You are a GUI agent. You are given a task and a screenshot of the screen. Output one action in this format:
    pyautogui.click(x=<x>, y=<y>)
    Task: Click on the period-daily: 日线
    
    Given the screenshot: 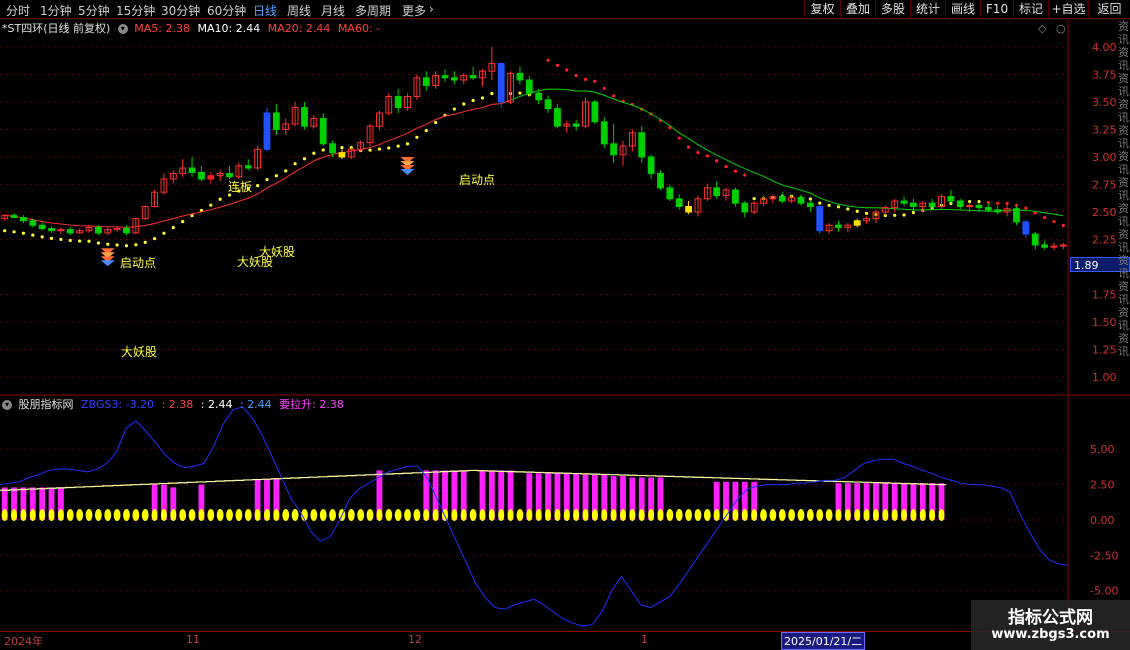 What is the action you would take?
    pyautogui.click(x=265, y=10)
    